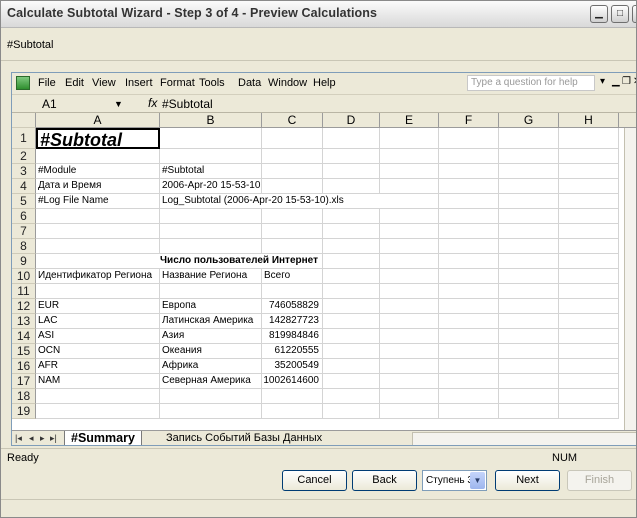 This screenshot has width=637, height=518. I want to click on region-id-cell: NAM, so click(98, 381).